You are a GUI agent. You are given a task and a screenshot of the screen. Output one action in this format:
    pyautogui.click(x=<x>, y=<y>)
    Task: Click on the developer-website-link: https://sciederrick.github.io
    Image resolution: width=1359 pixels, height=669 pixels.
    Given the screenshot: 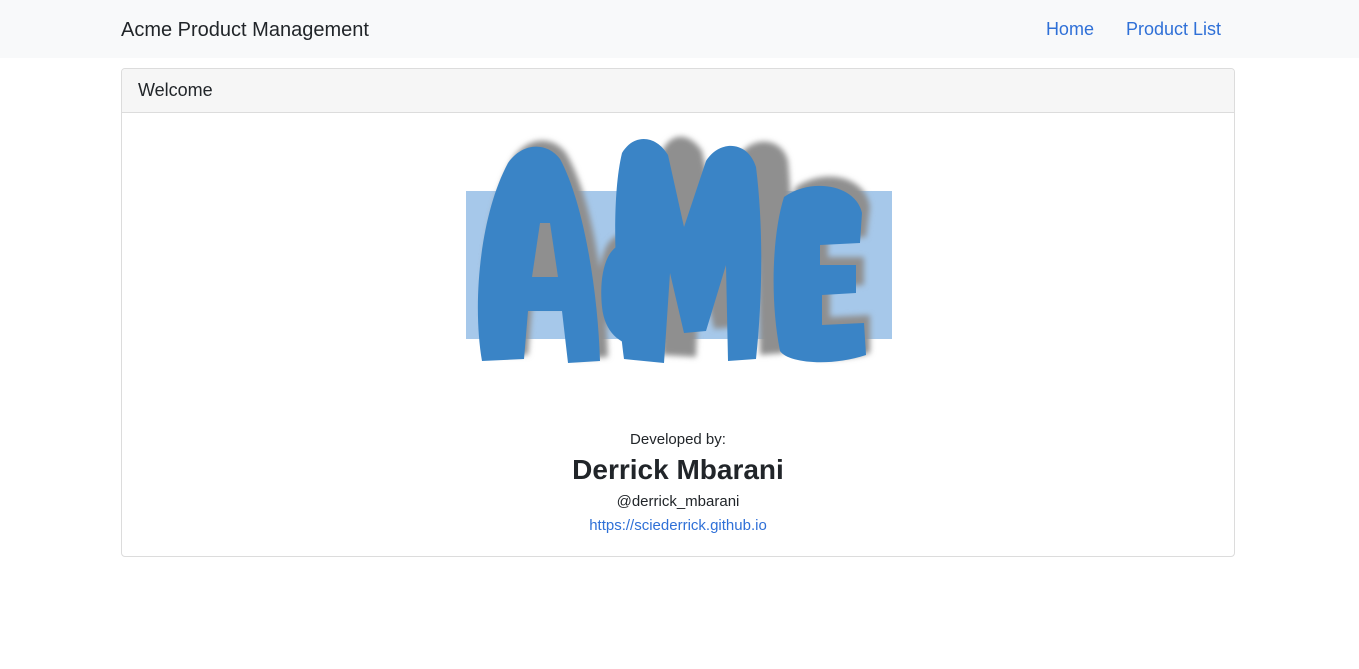 What is the action you would take?
    pyautogui.click(x=678, y=525)
    